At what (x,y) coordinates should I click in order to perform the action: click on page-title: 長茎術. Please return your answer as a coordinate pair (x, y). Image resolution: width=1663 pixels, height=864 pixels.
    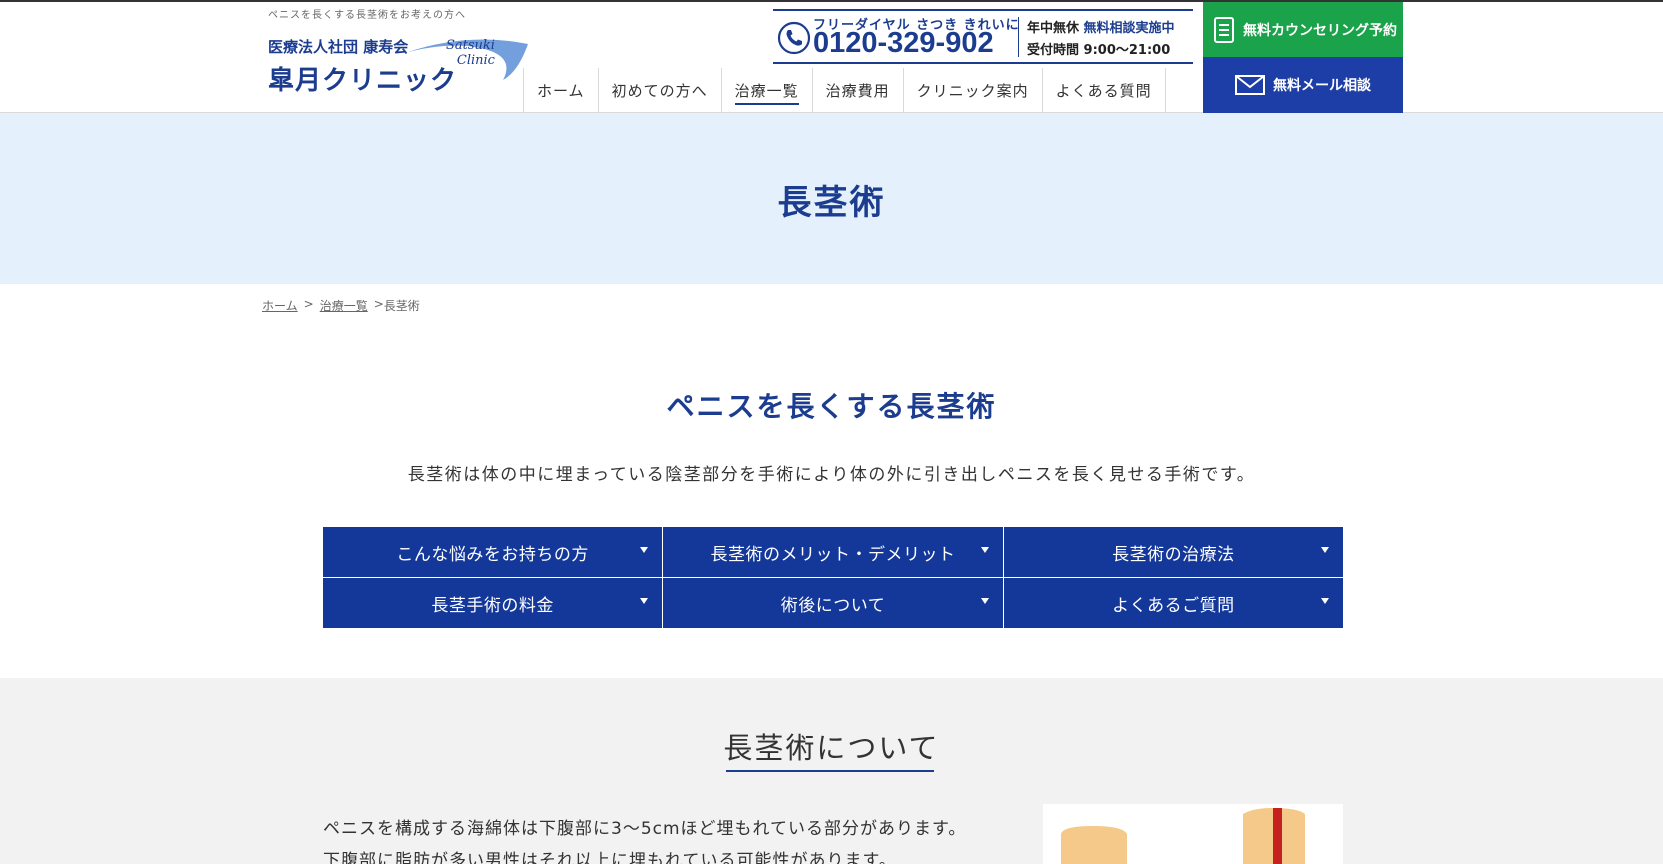
    Looking at the image, I should click on (831, 203).